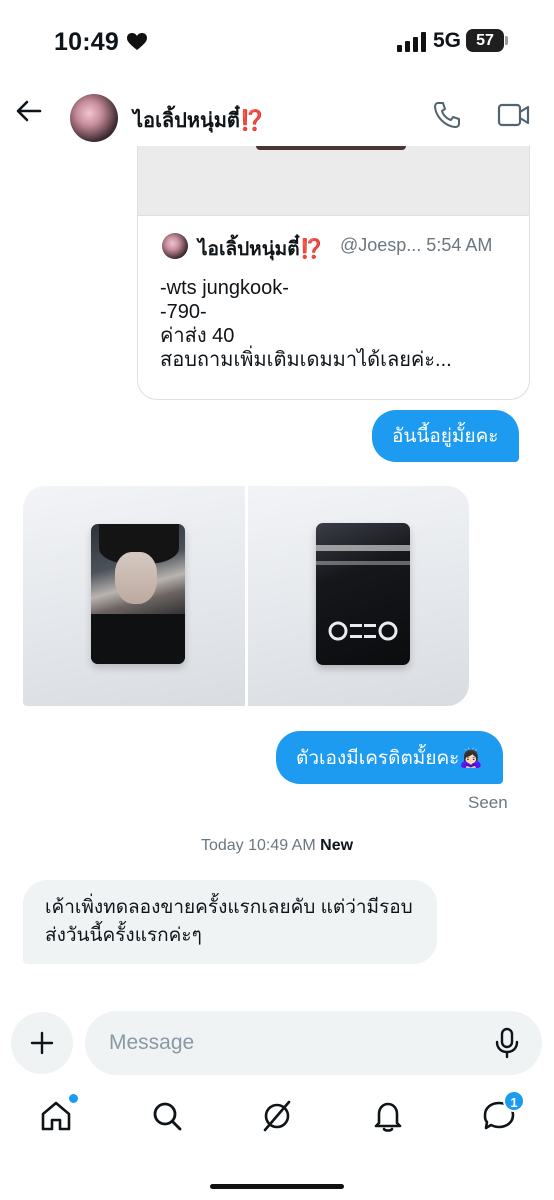 The image size is (554, 1200). I want to click on nav-grok, so click(277, 1116).